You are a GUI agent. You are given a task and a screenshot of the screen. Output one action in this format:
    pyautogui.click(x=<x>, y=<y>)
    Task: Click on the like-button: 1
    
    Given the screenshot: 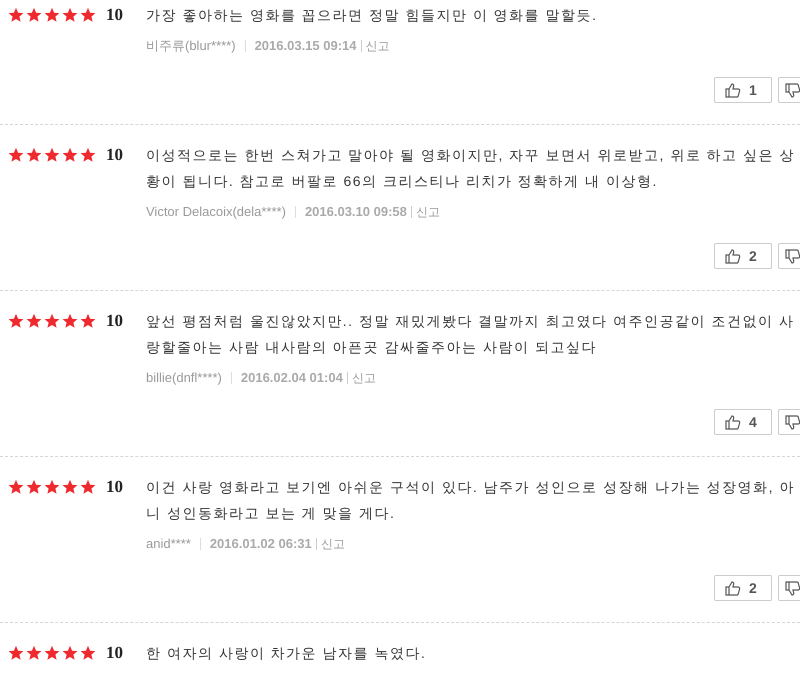 What is the action you would take?
    pyautogui.click(x=743, y=90)
    